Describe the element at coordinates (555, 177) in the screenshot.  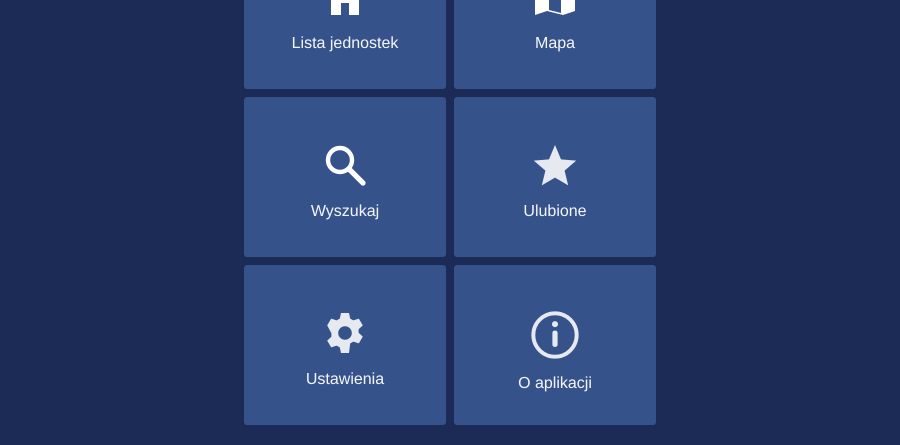
I see `menu-tile: Ulubione` at that location.